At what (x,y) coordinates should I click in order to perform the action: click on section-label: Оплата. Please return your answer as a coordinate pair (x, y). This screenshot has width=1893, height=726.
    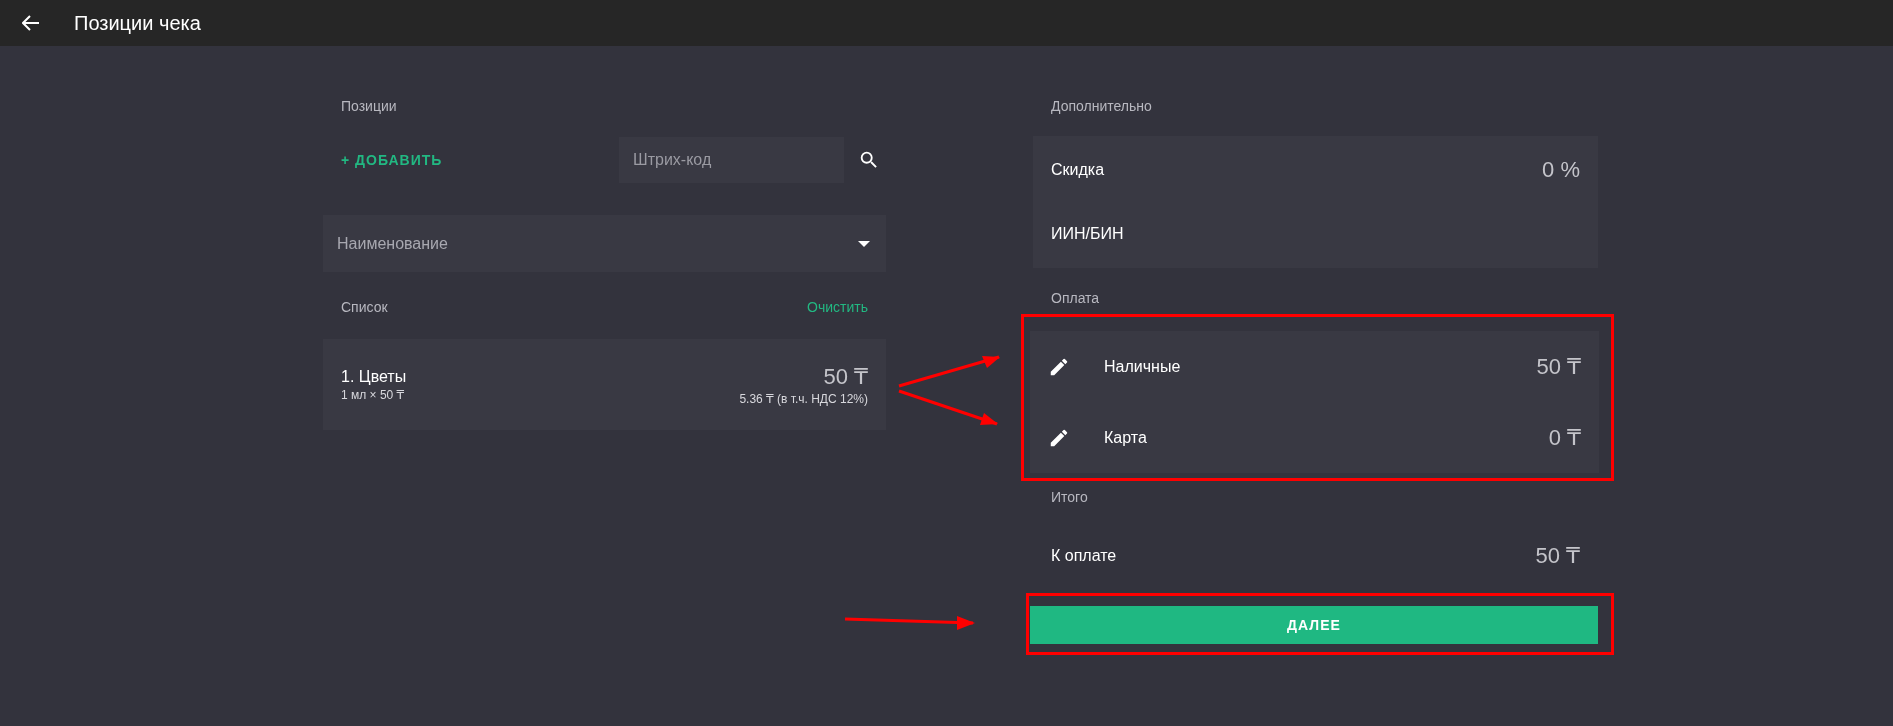
    Looking at the image, I should click on (1075, 298).